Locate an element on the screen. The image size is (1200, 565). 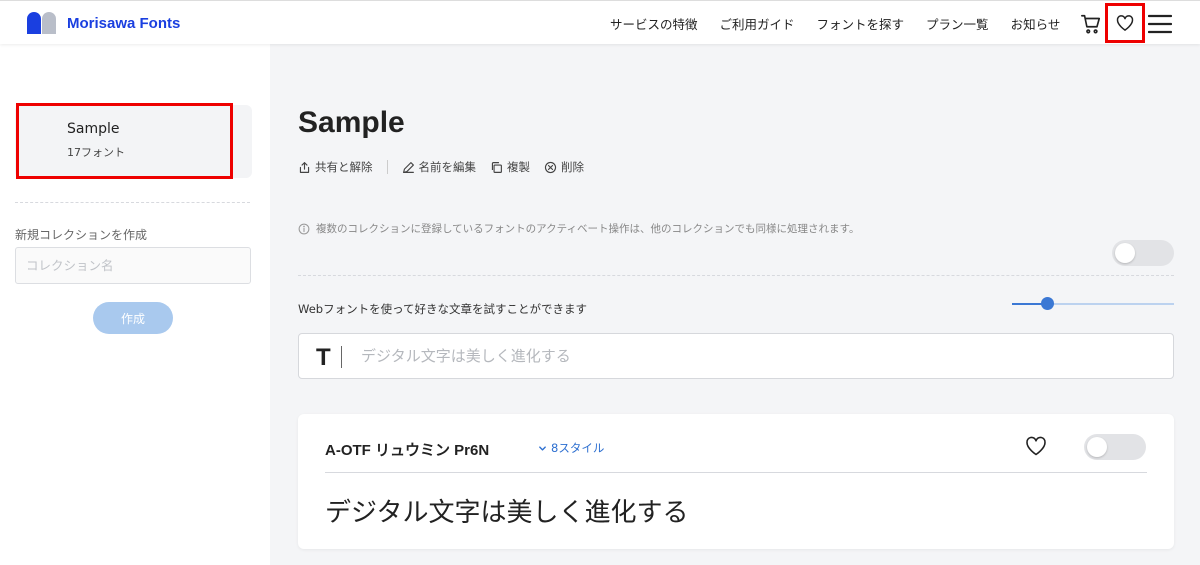
collection-actions: 共有と解除 名前を編集 複製 削除 is located at coordinates (448, 167).